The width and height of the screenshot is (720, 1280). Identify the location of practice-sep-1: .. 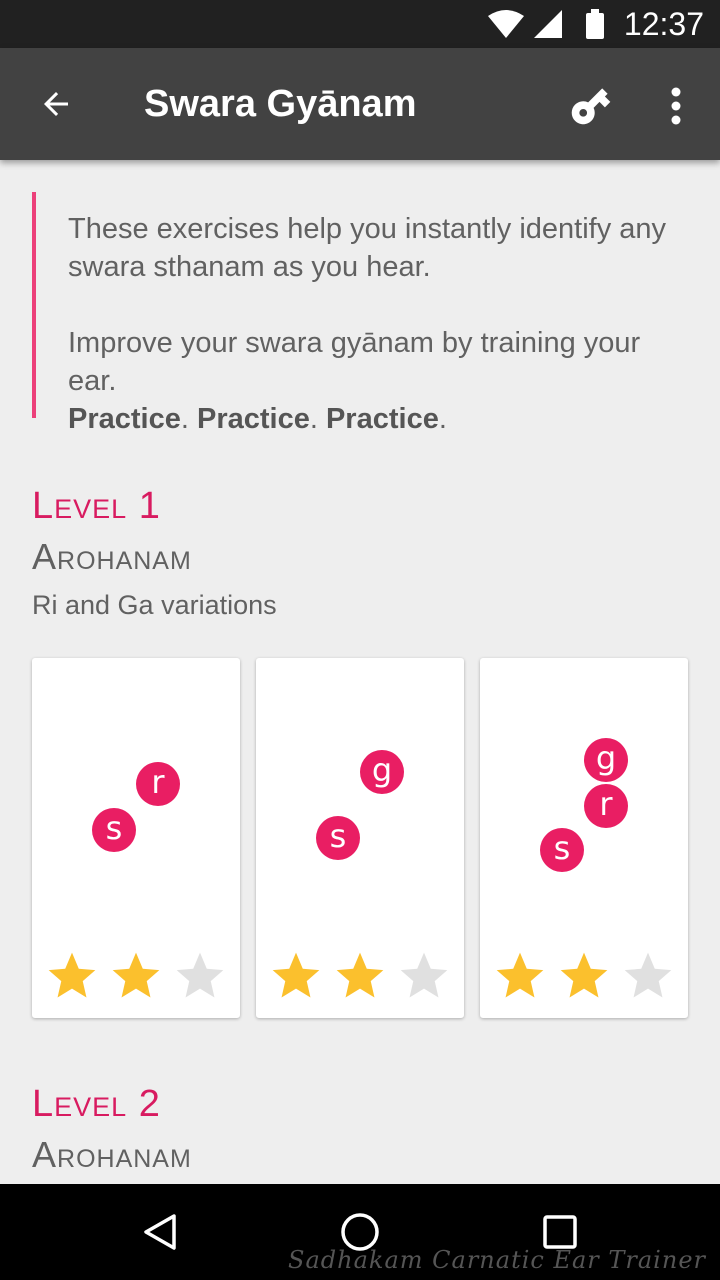
(184, 419).